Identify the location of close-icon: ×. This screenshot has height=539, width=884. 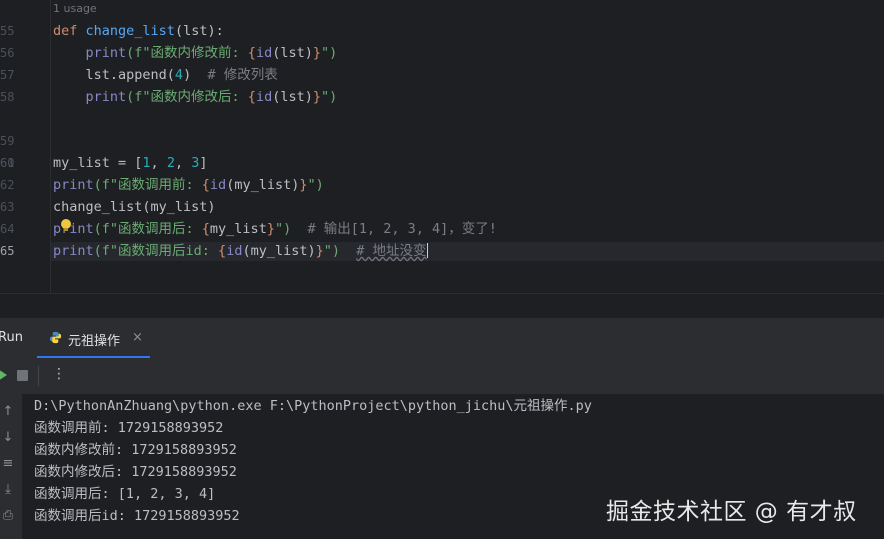
(137, 337).